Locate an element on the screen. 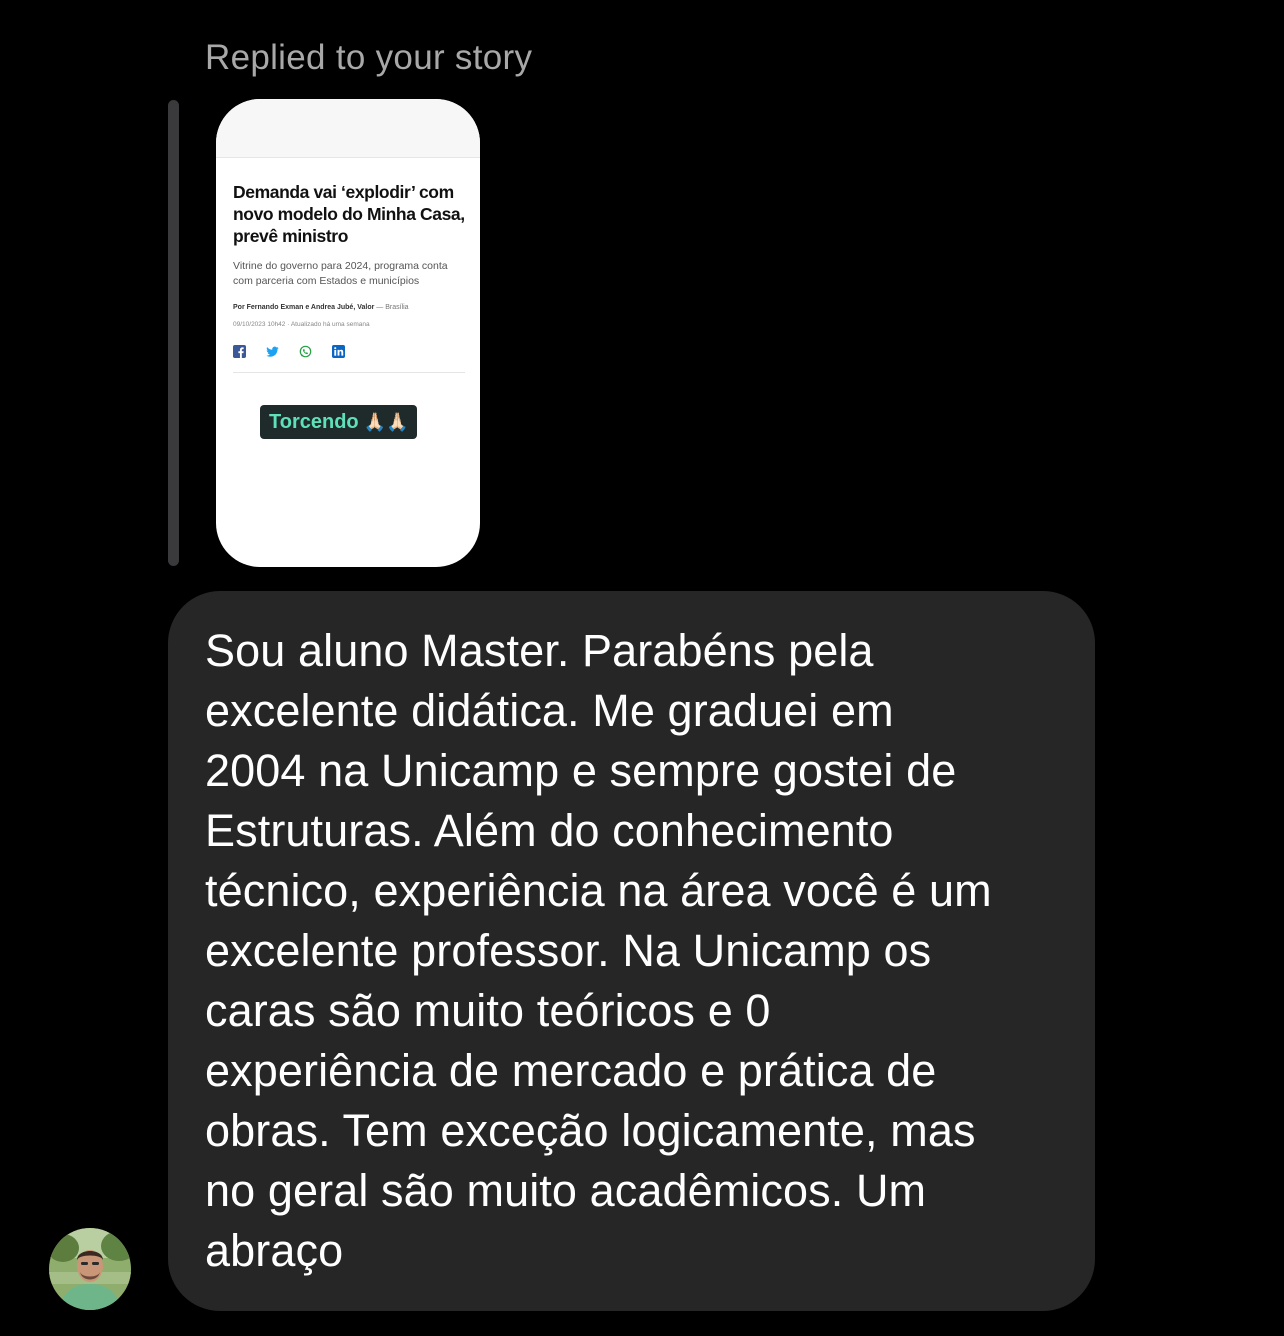 Image resolution: width=1284 pixels, height=1336 pixels. story-byline-authors: Por Fernando Exman e Andrea Jubé, Valor is located at coordinates (304, 307).